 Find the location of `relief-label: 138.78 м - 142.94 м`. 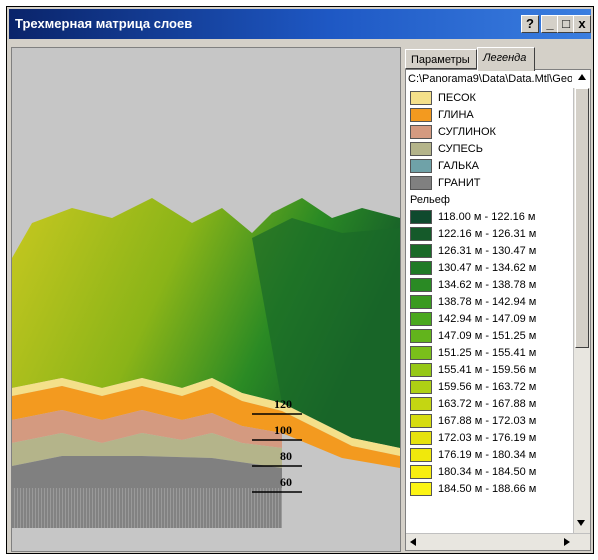

relief-label: 138.78 м - 142.94 м is located at coordinates (487, 302).